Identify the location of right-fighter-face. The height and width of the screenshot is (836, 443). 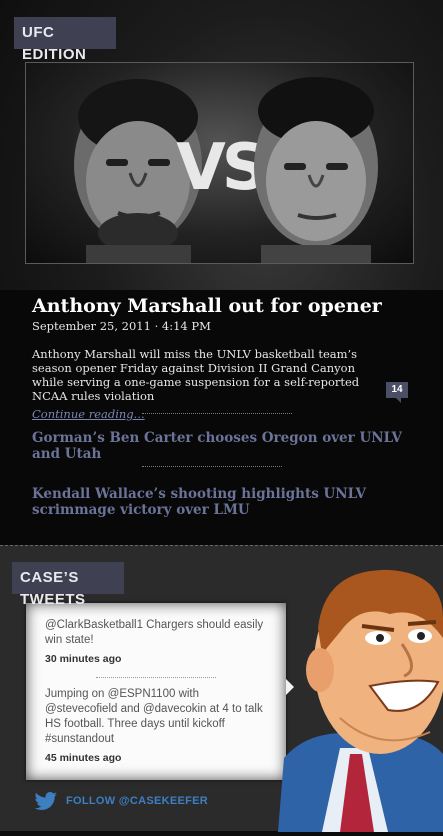
(316, 170).